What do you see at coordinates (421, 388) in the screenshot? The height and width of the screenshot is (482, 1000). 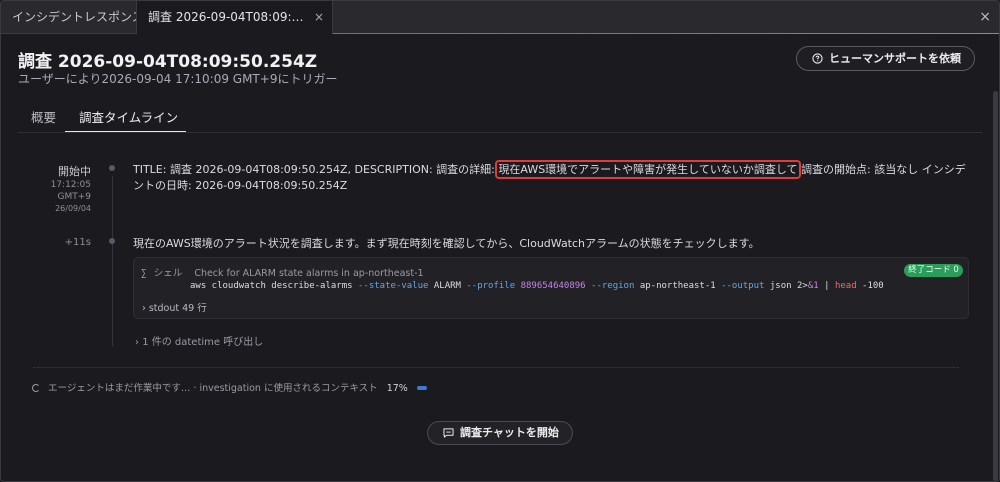 I see `context-progress-bar` at bounding box center [421, 388].